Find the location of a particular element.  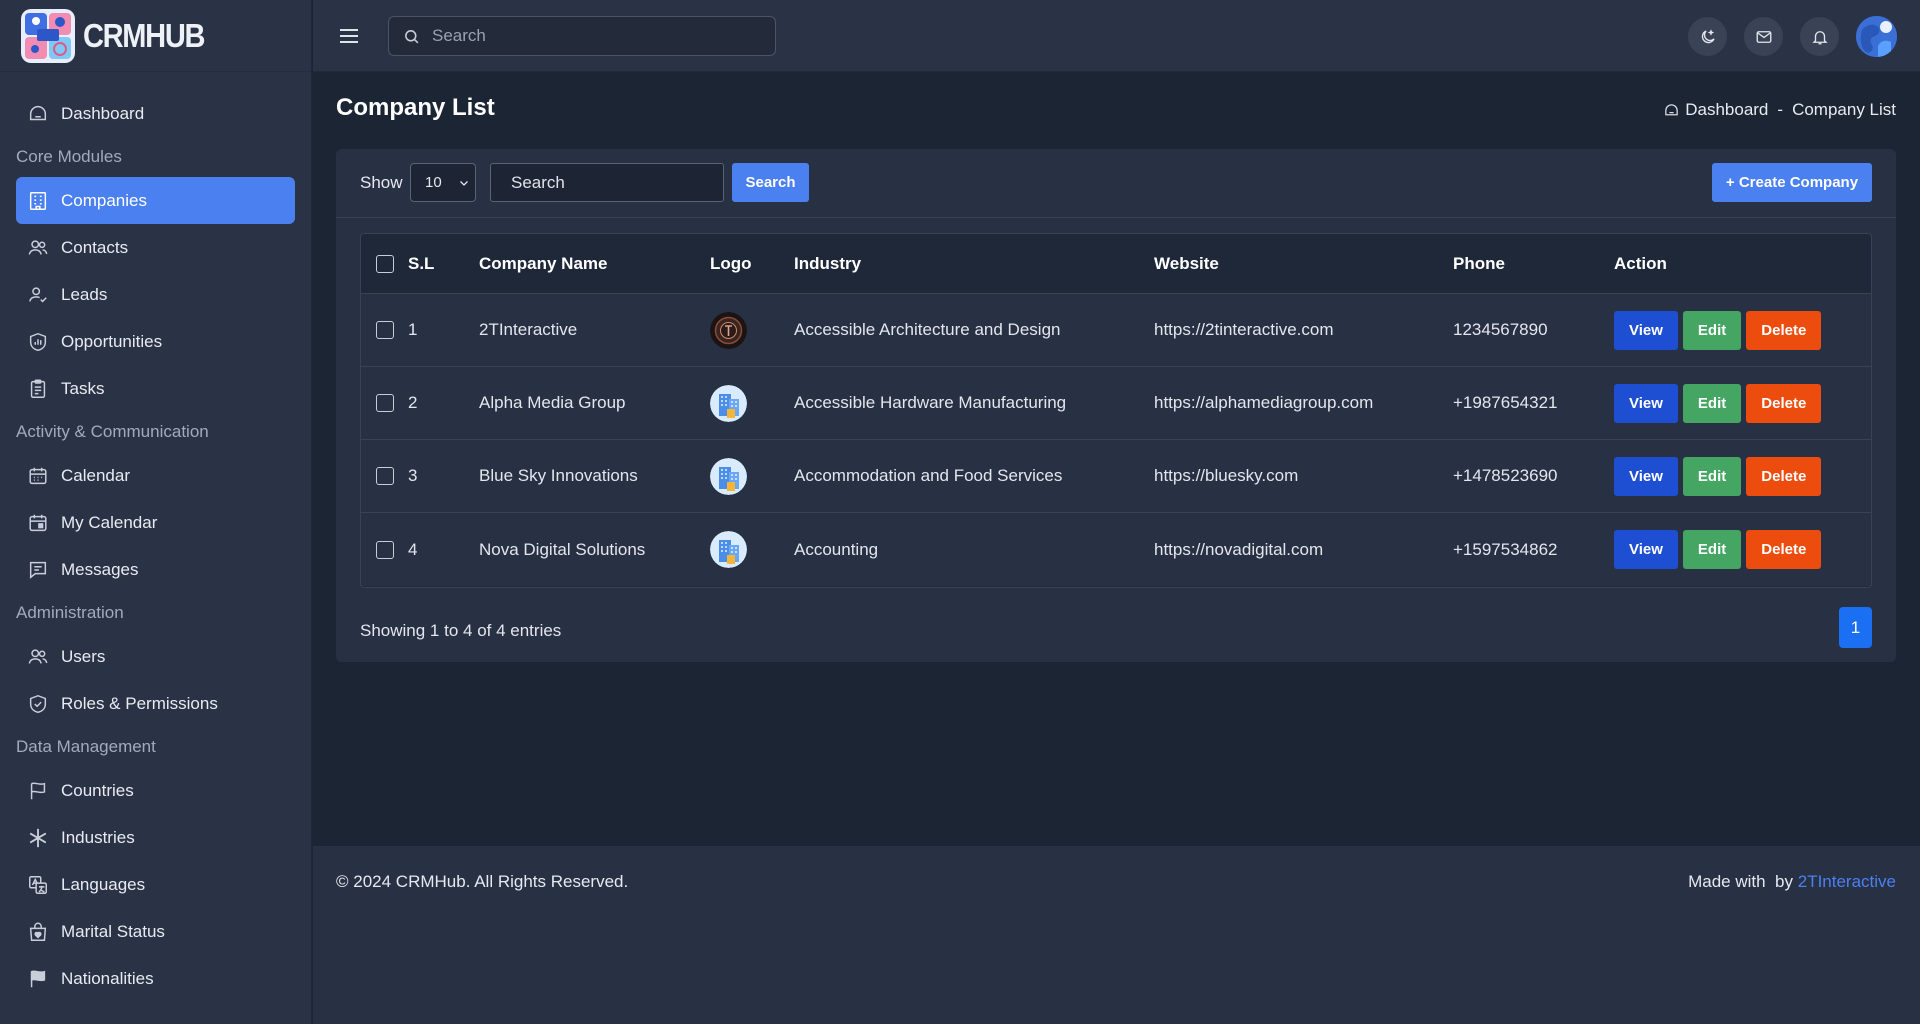

sidebar-item-label: Companies is located at coordinates (104, 200).